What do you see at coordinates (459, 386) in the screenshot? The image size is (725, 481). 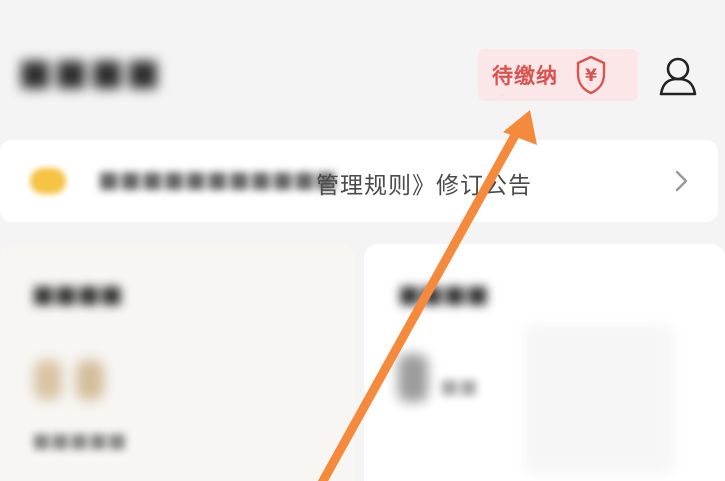 I see `right-card-unit-blurred: ■■` at bounding box center [459, 386].